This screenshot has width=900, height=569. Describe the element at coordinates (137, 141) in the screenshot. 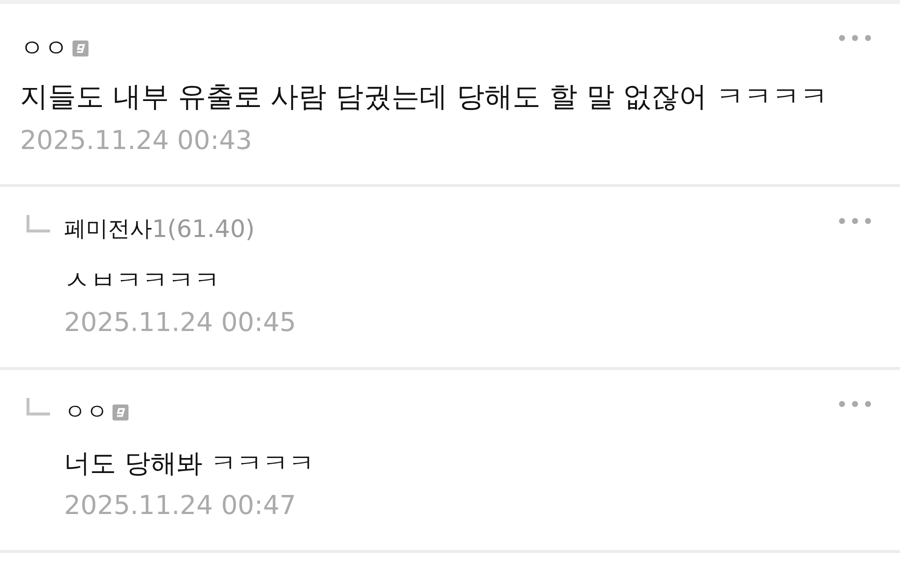

I see `comment-date: 2025.11.24 00:43` at that location.